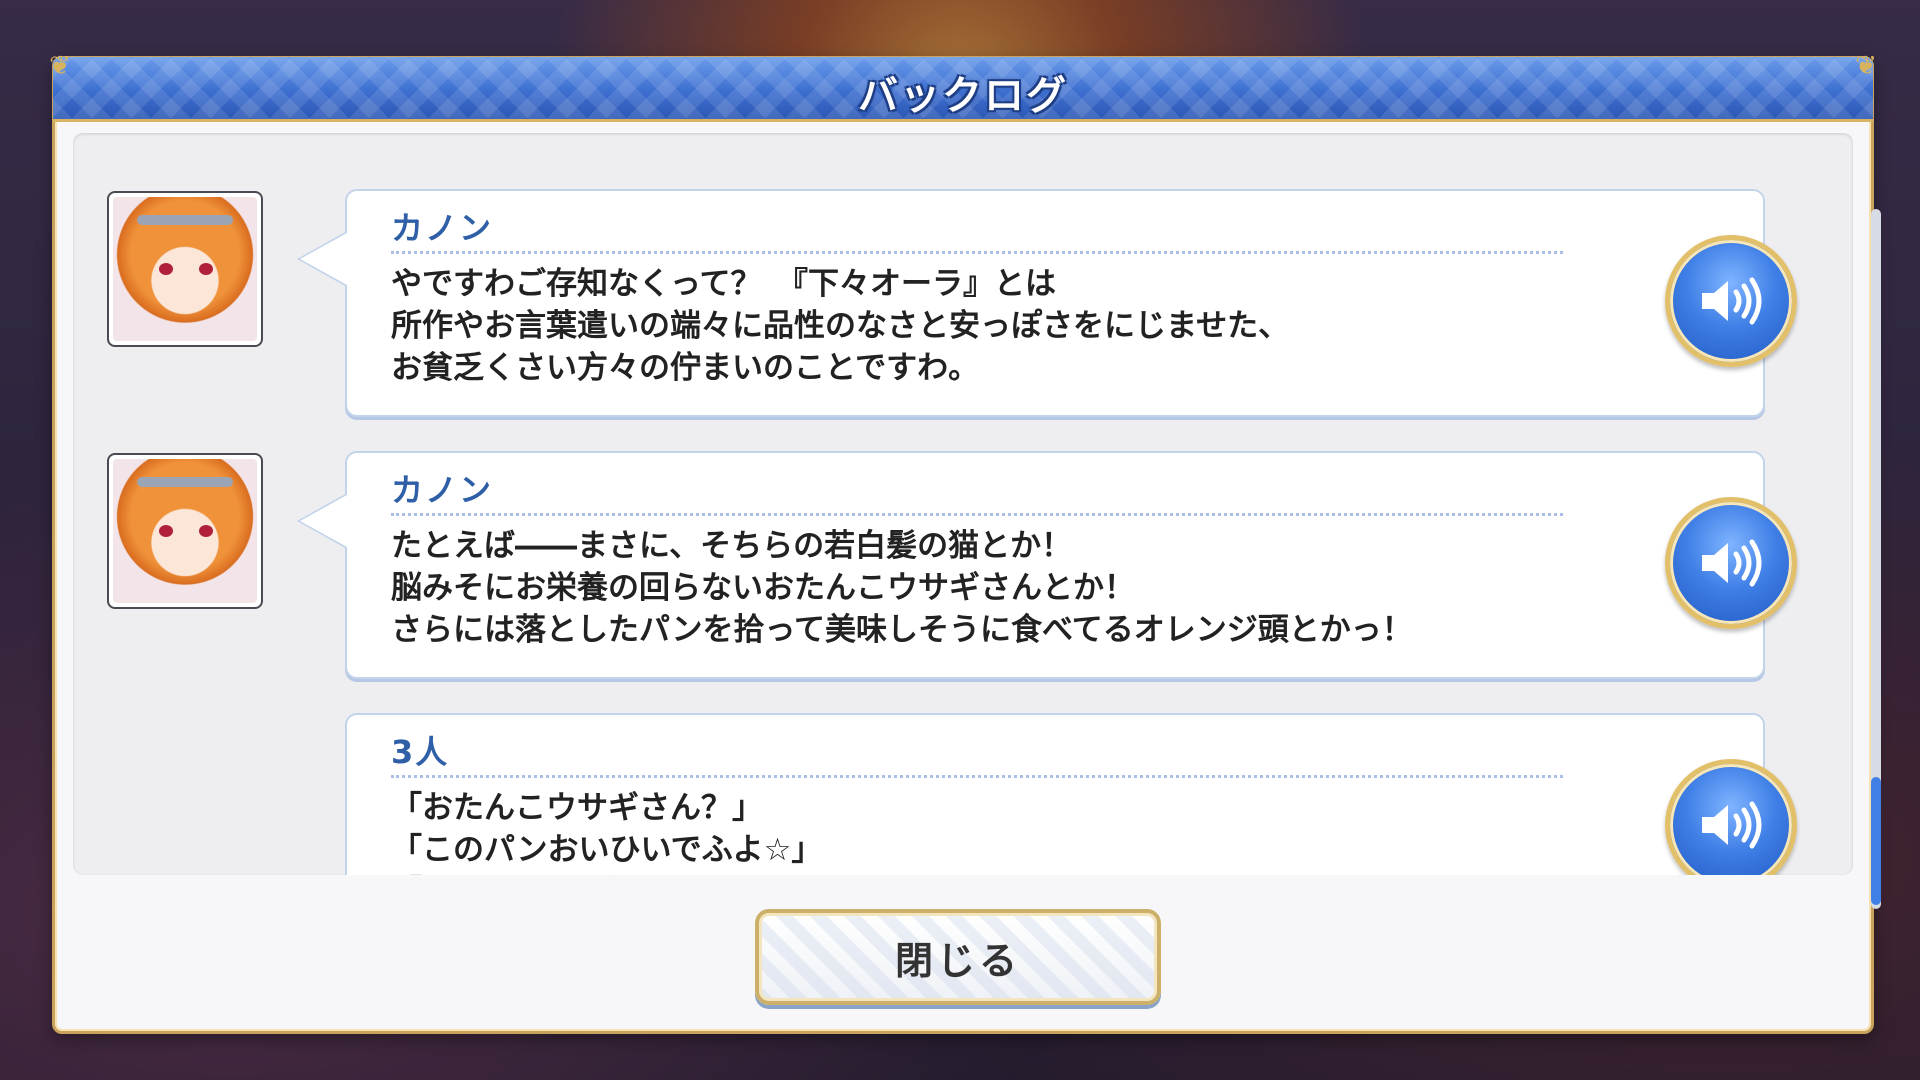  What do you see at coordinates (420, 752) in the screenshot?
I see `speaker-name: 3人` at bounding box center [420, 752].